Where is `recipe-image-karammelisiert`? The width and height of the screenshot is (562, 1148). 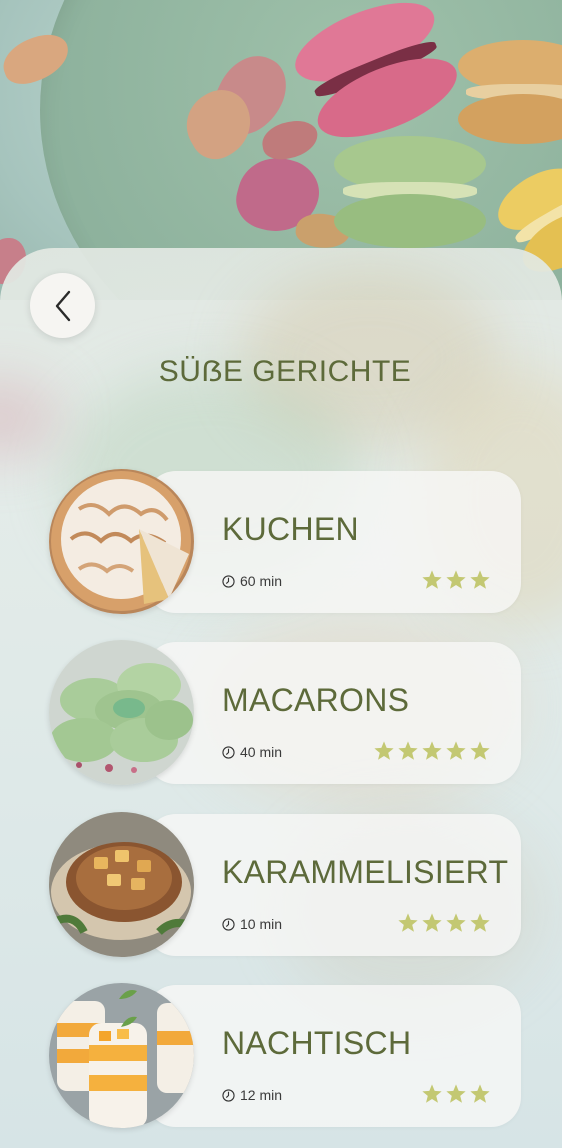 recipe-image-karammelisiert is located at coordinates (121, 884).